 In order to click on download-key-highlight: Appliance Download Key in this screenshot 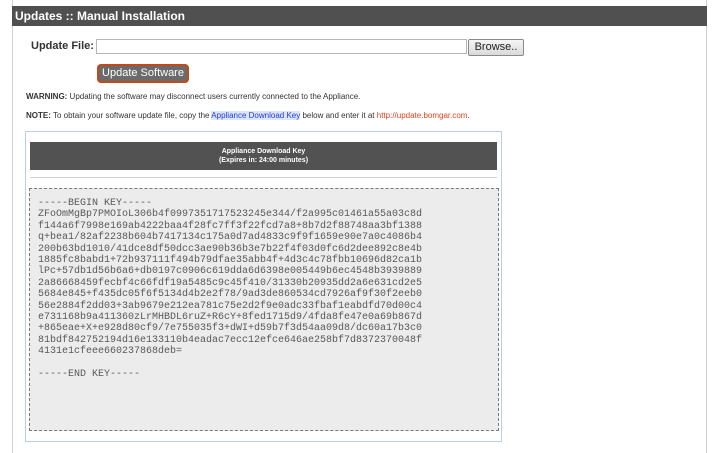, I will do `click(256, 115)`.